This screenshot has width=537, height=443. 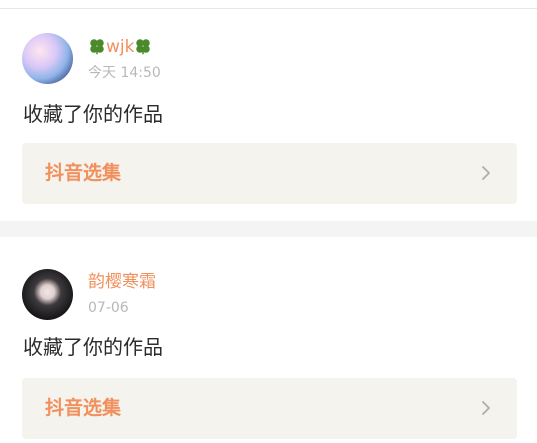 What do you see at coordinates (122, 282) in the screenshot?
I see `username: 韵樱寒霜` at bounding box center [122, 282].